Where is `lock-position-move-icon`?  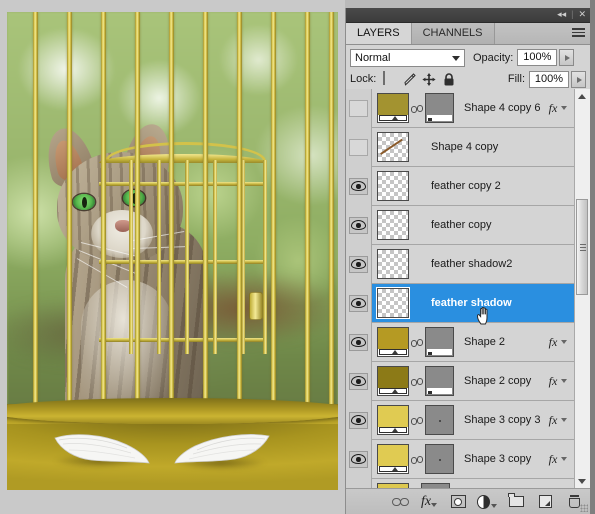
lock-position-move-icon is located at coordinates (429, 79).